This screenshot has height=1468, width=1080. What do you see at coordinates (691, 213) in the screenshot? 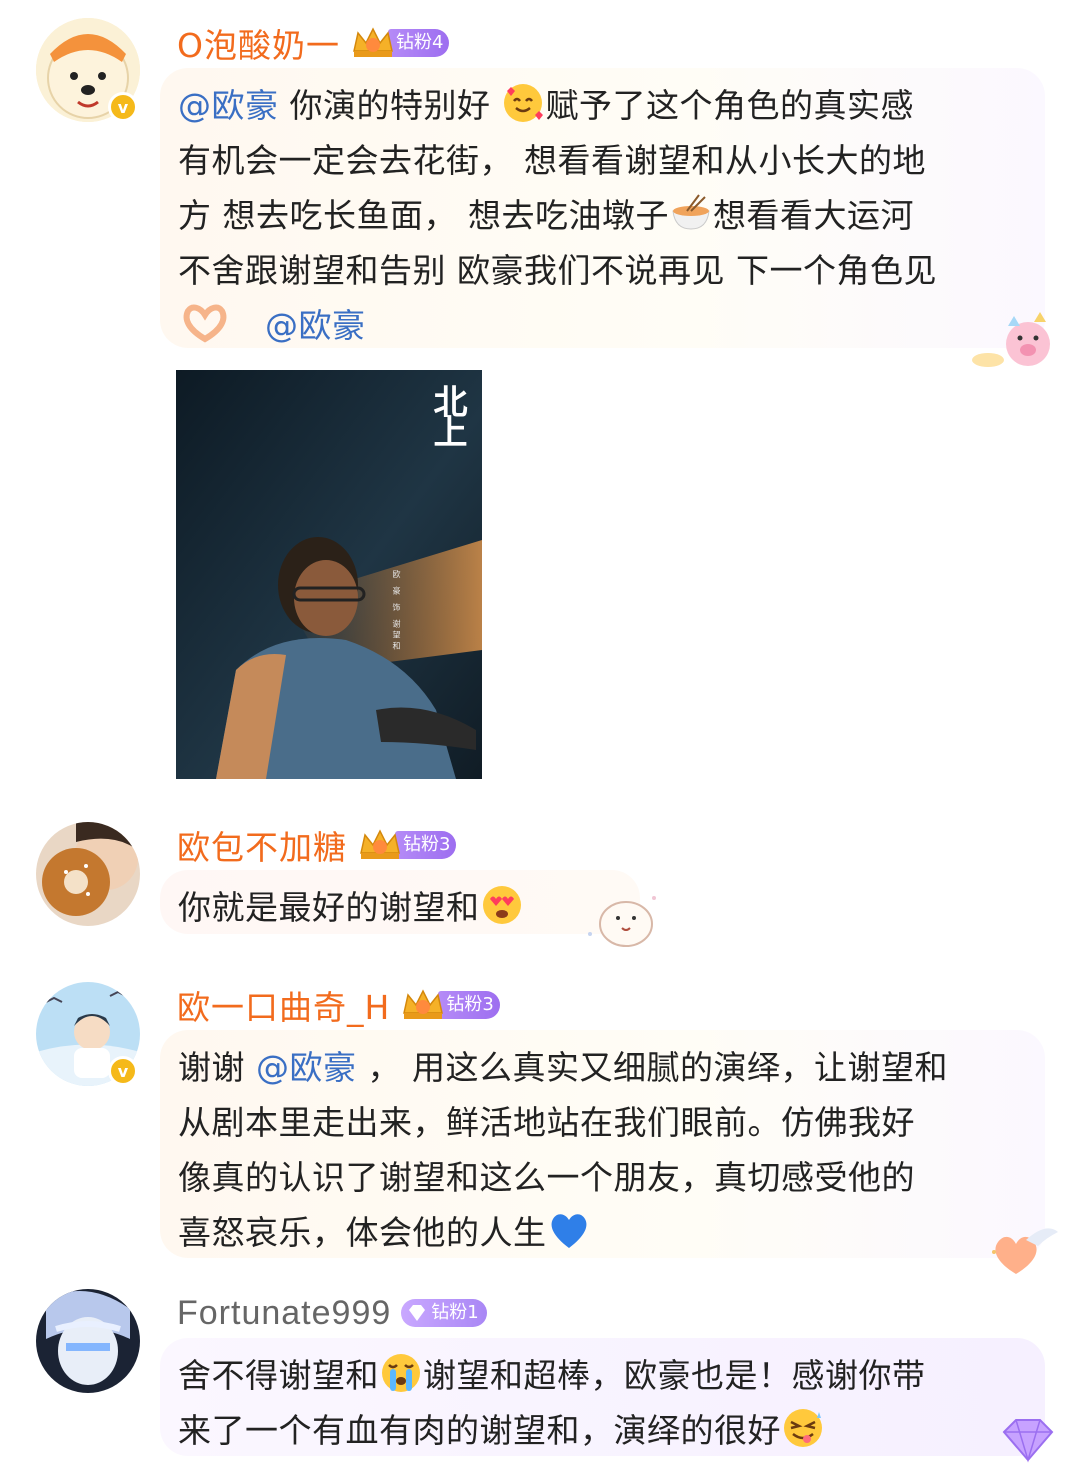
I see `noodle-bowl-emoji-icon` at bounding box center [691, 213].